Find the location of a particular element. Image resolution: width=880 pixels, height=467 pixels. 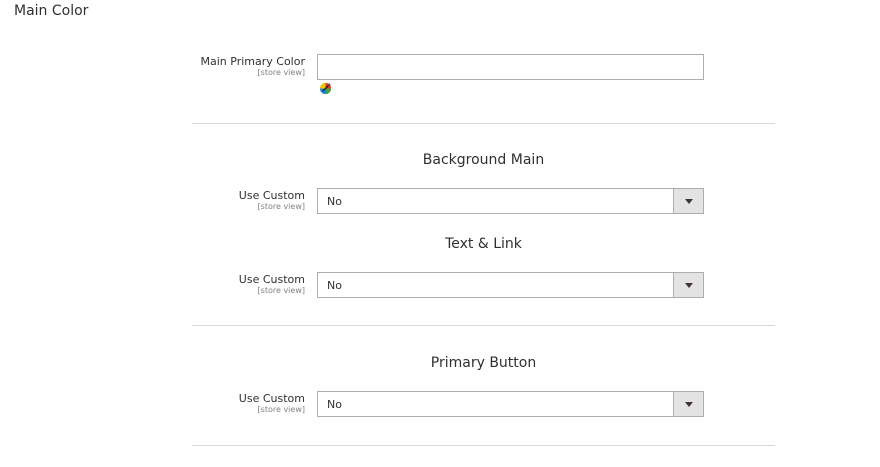

primary-button-label-group: Use Custom [store view] is located at coordinates (205, 404).